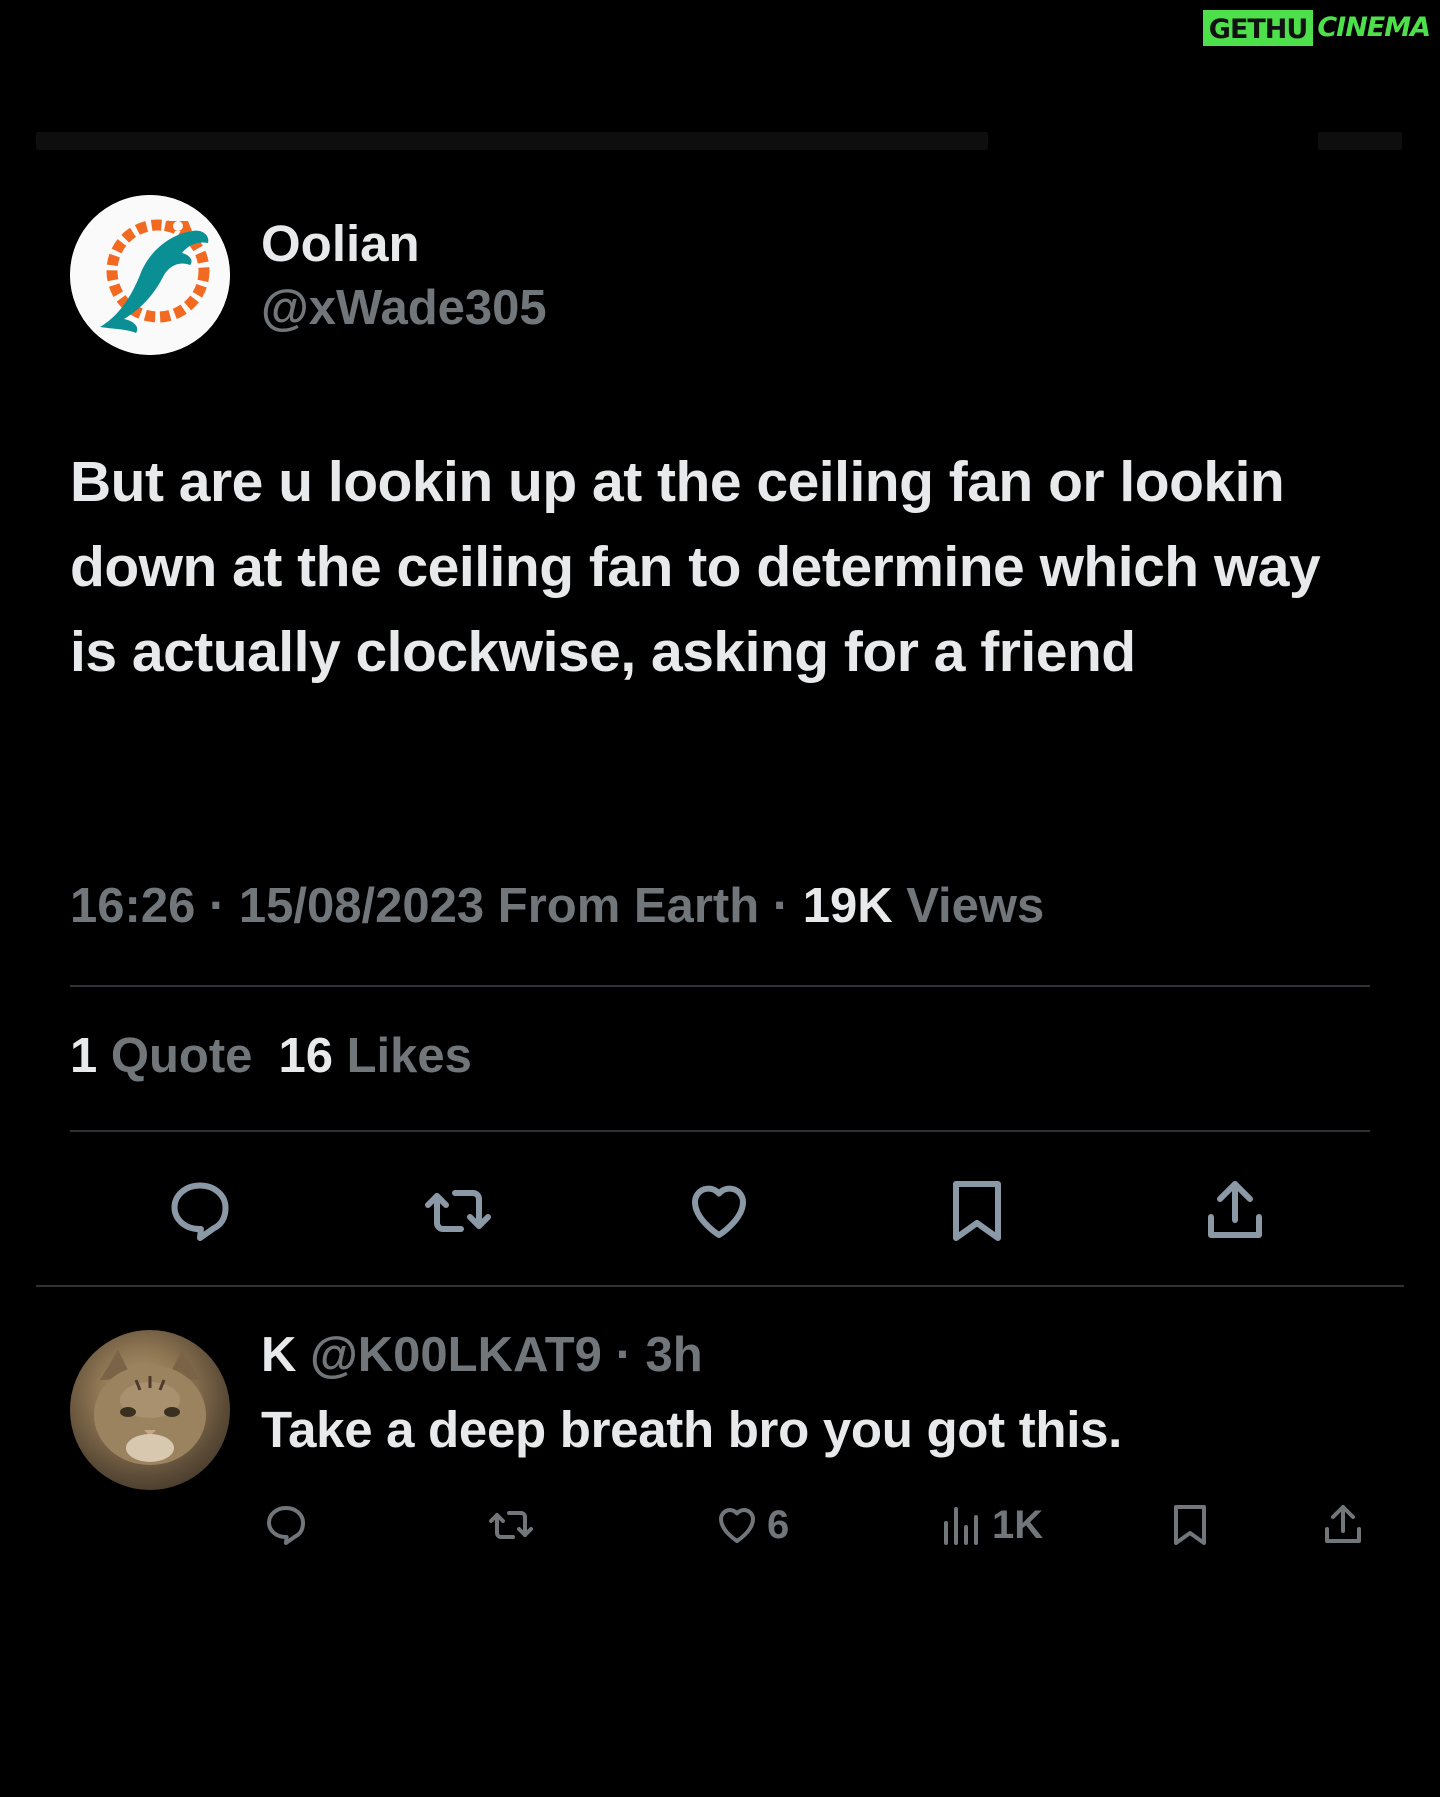 This screenshot has width=1440, height=1797. I want to click on author-avatar, so click(150, 275).